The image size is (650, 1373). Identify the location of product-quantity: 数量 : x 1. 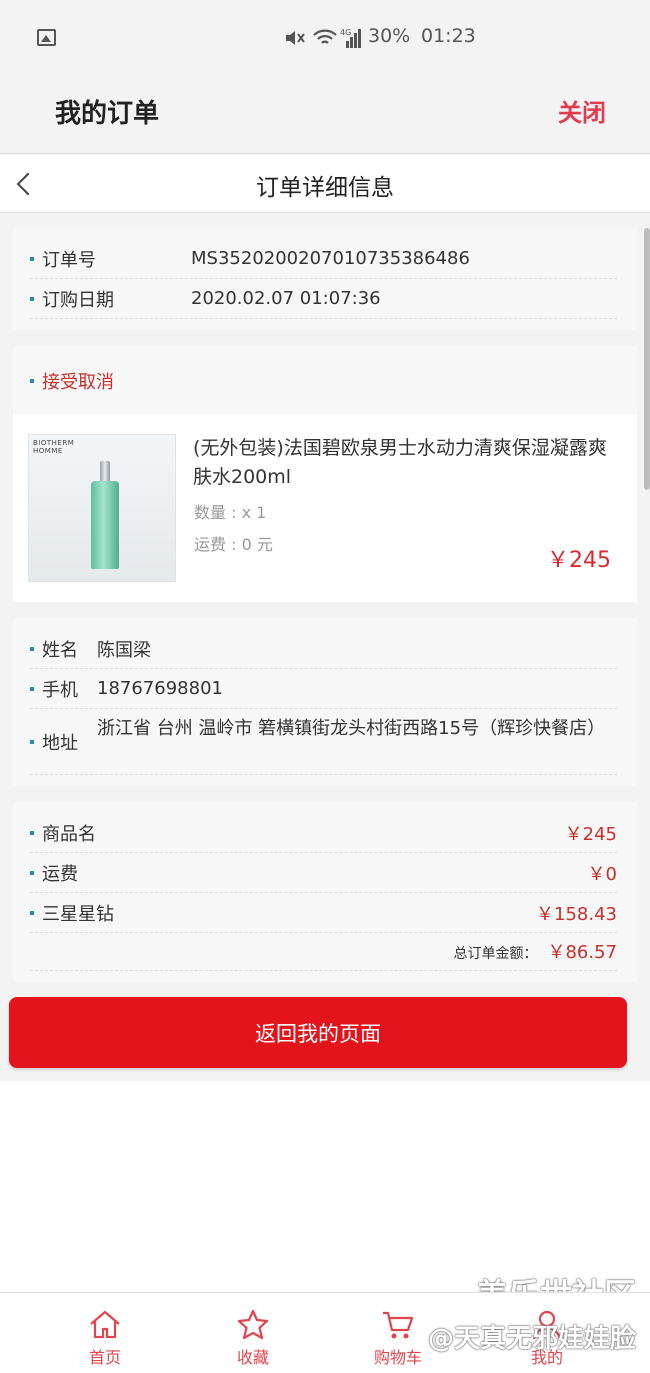
(230, 512).